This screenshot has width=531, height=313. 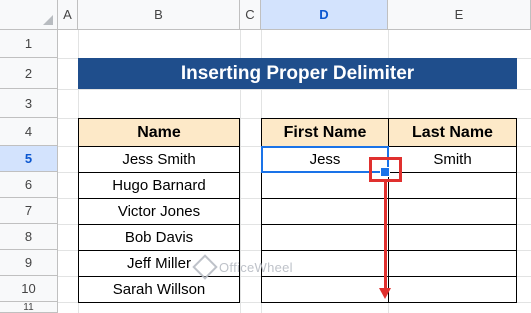 What do you see at coordinates (159, 159) in the screenshot?
I see `name-cell: Jess Smith` at bounding box center [159, 159].